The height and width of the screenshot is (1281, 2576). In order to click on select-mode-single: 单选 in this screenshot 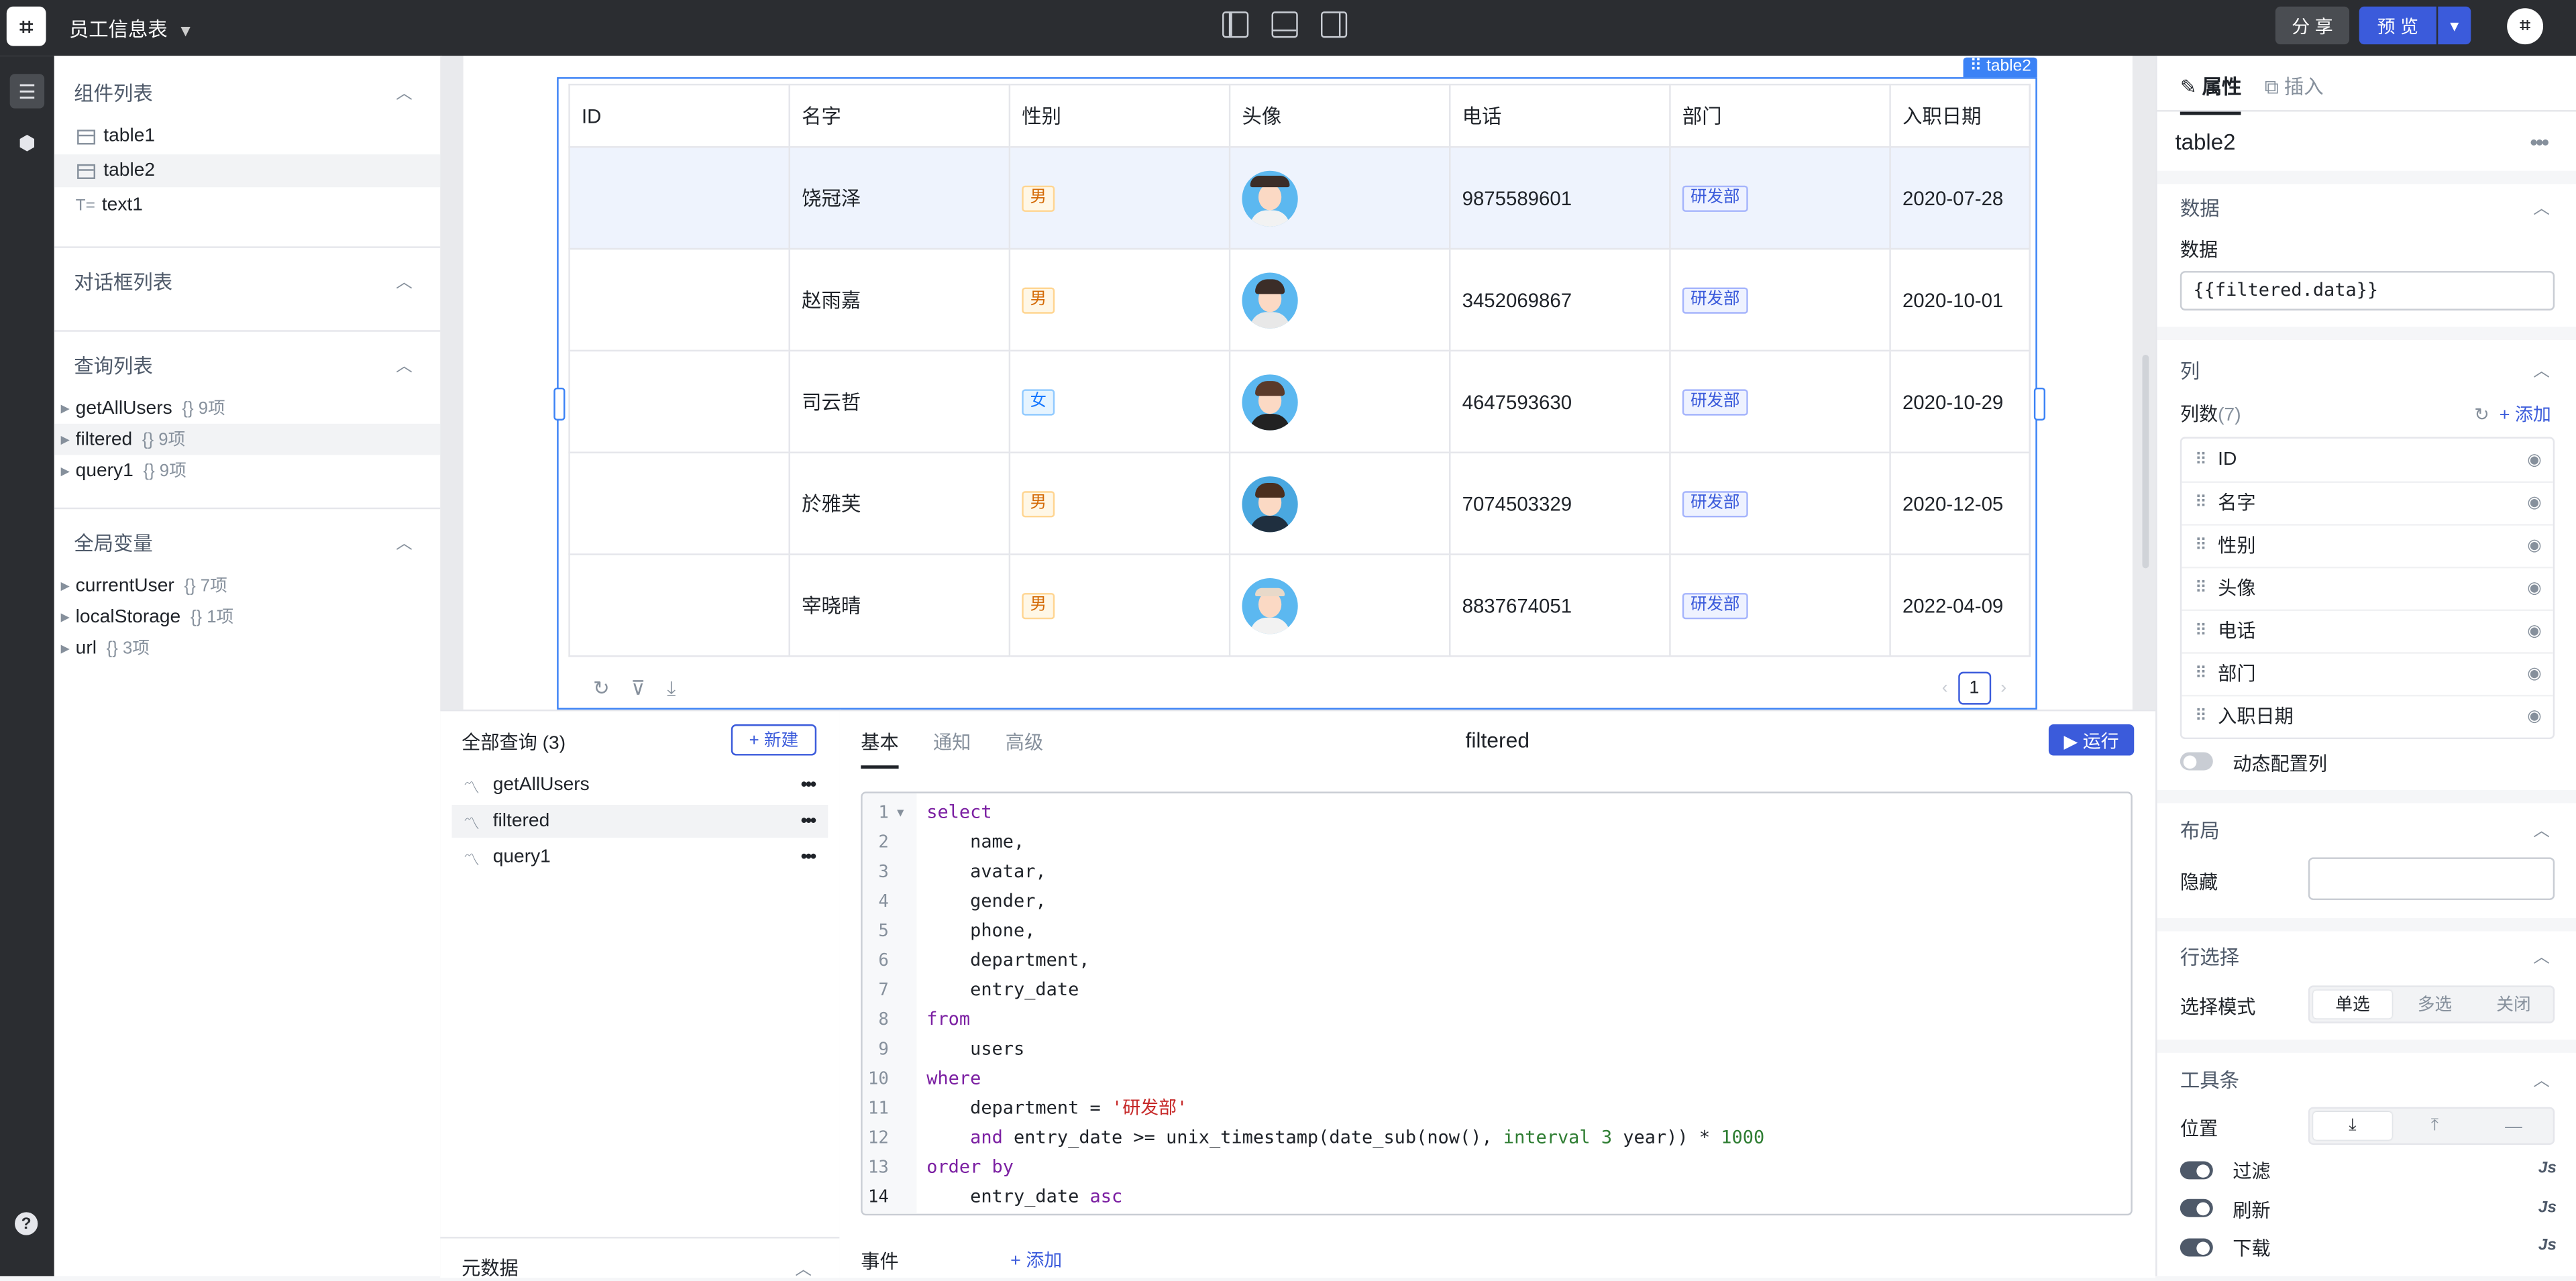, I will do `click(2352, 1005)`.